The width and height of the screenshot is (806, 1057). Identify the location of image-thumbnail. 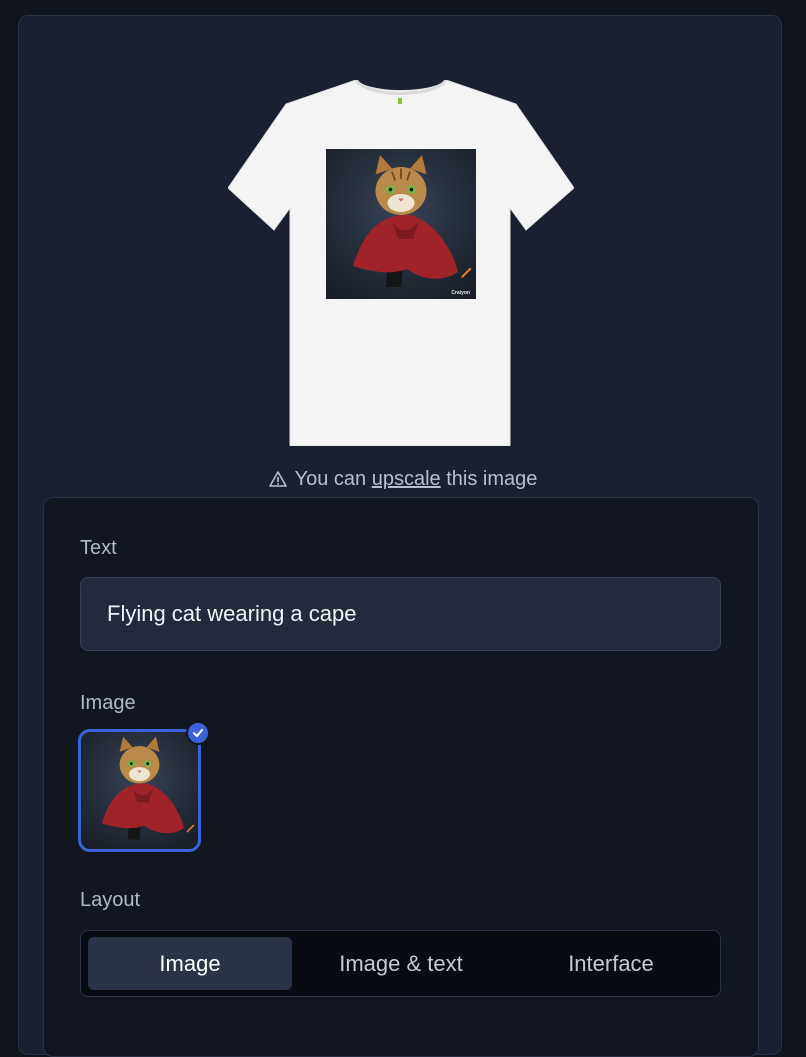
(139, 790).